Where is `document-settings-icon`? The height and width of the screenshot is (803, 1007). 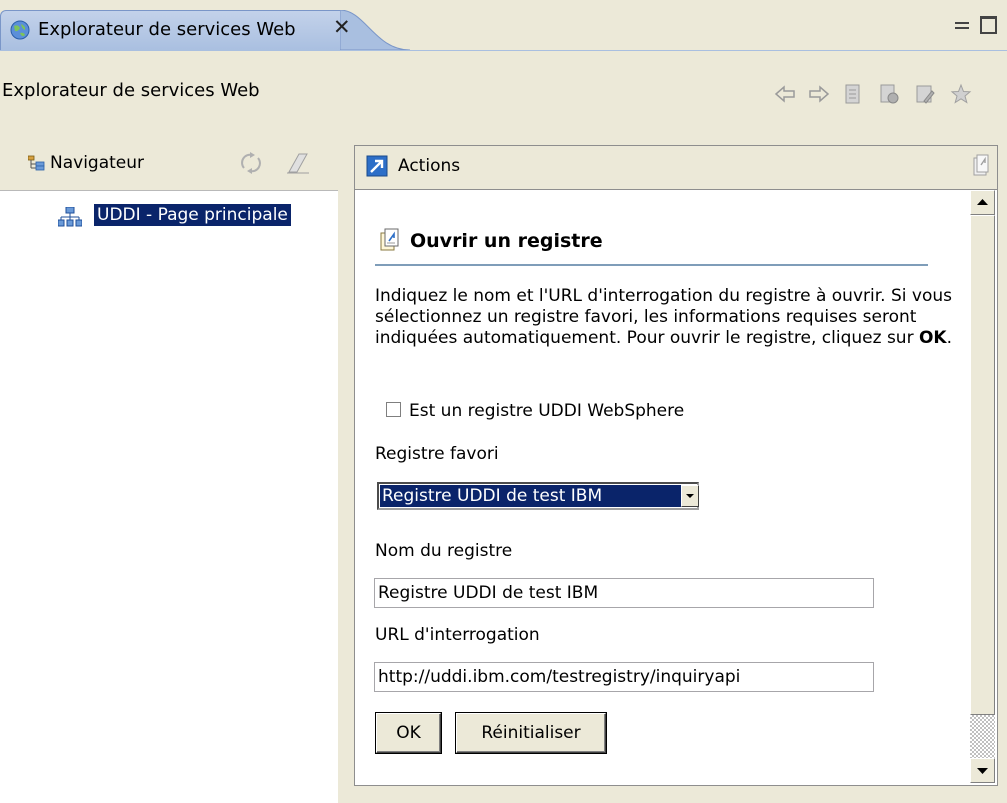 document-settings-icon is located at coordinates (889, 94).